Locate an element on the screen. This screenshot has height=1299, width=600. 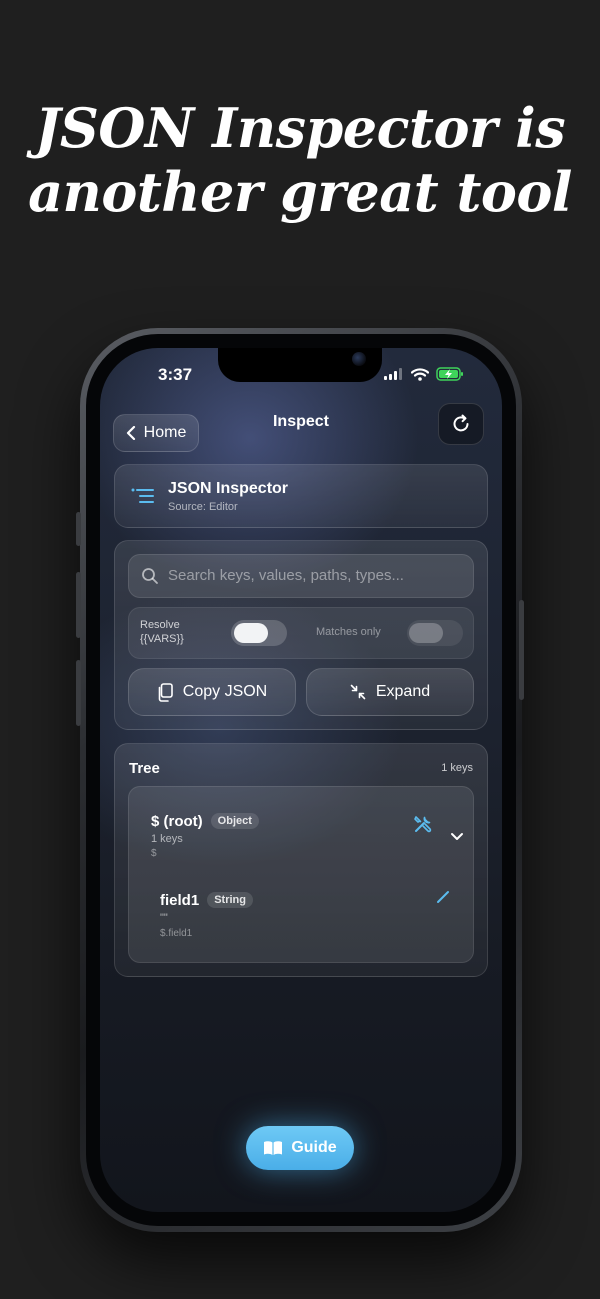
headline-line-1: JSON Inspector is is located at coordinates (300, 128).